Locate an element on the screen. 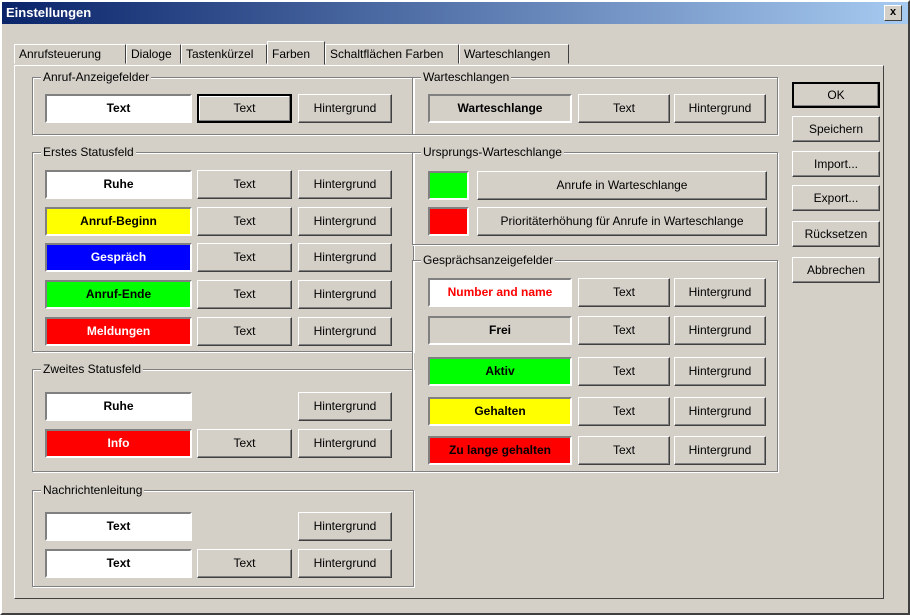  close-button: x is located at coordinates (893, 13).